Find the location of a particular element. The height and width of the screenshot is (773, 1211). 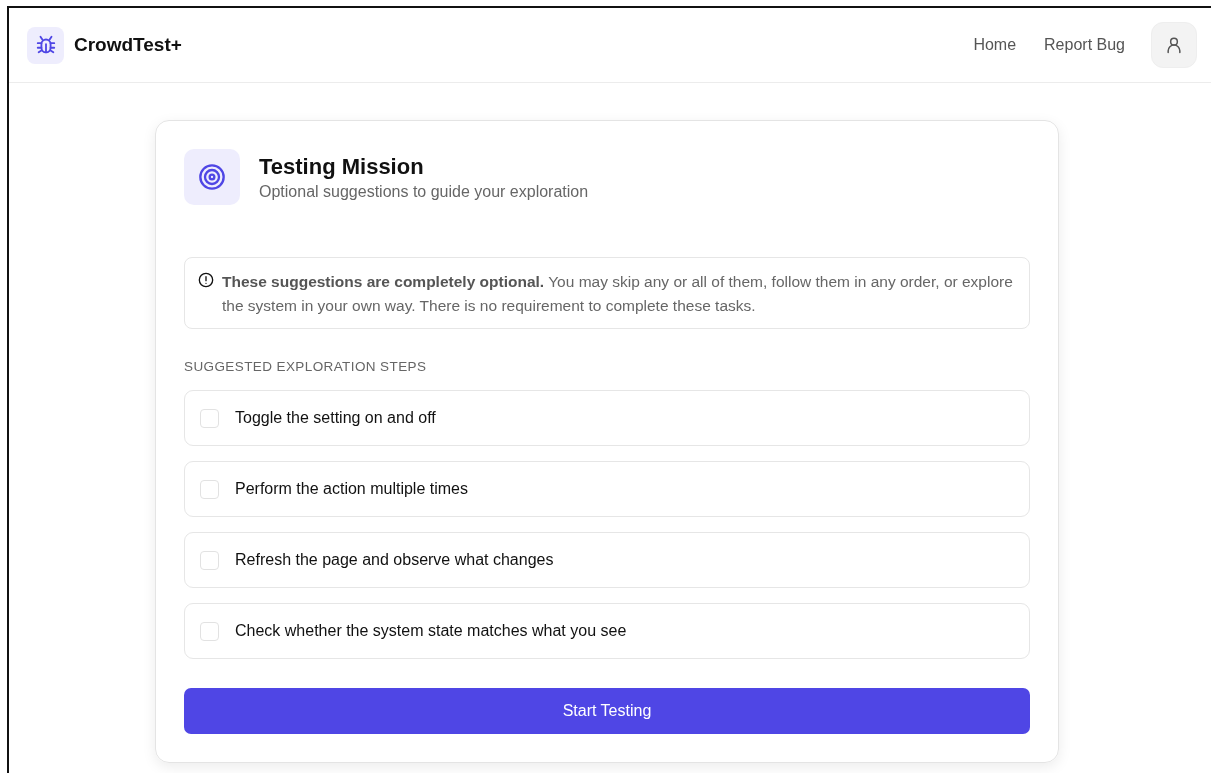

step-item: Toggle the setting on and off is located at coordinates (607, 418).